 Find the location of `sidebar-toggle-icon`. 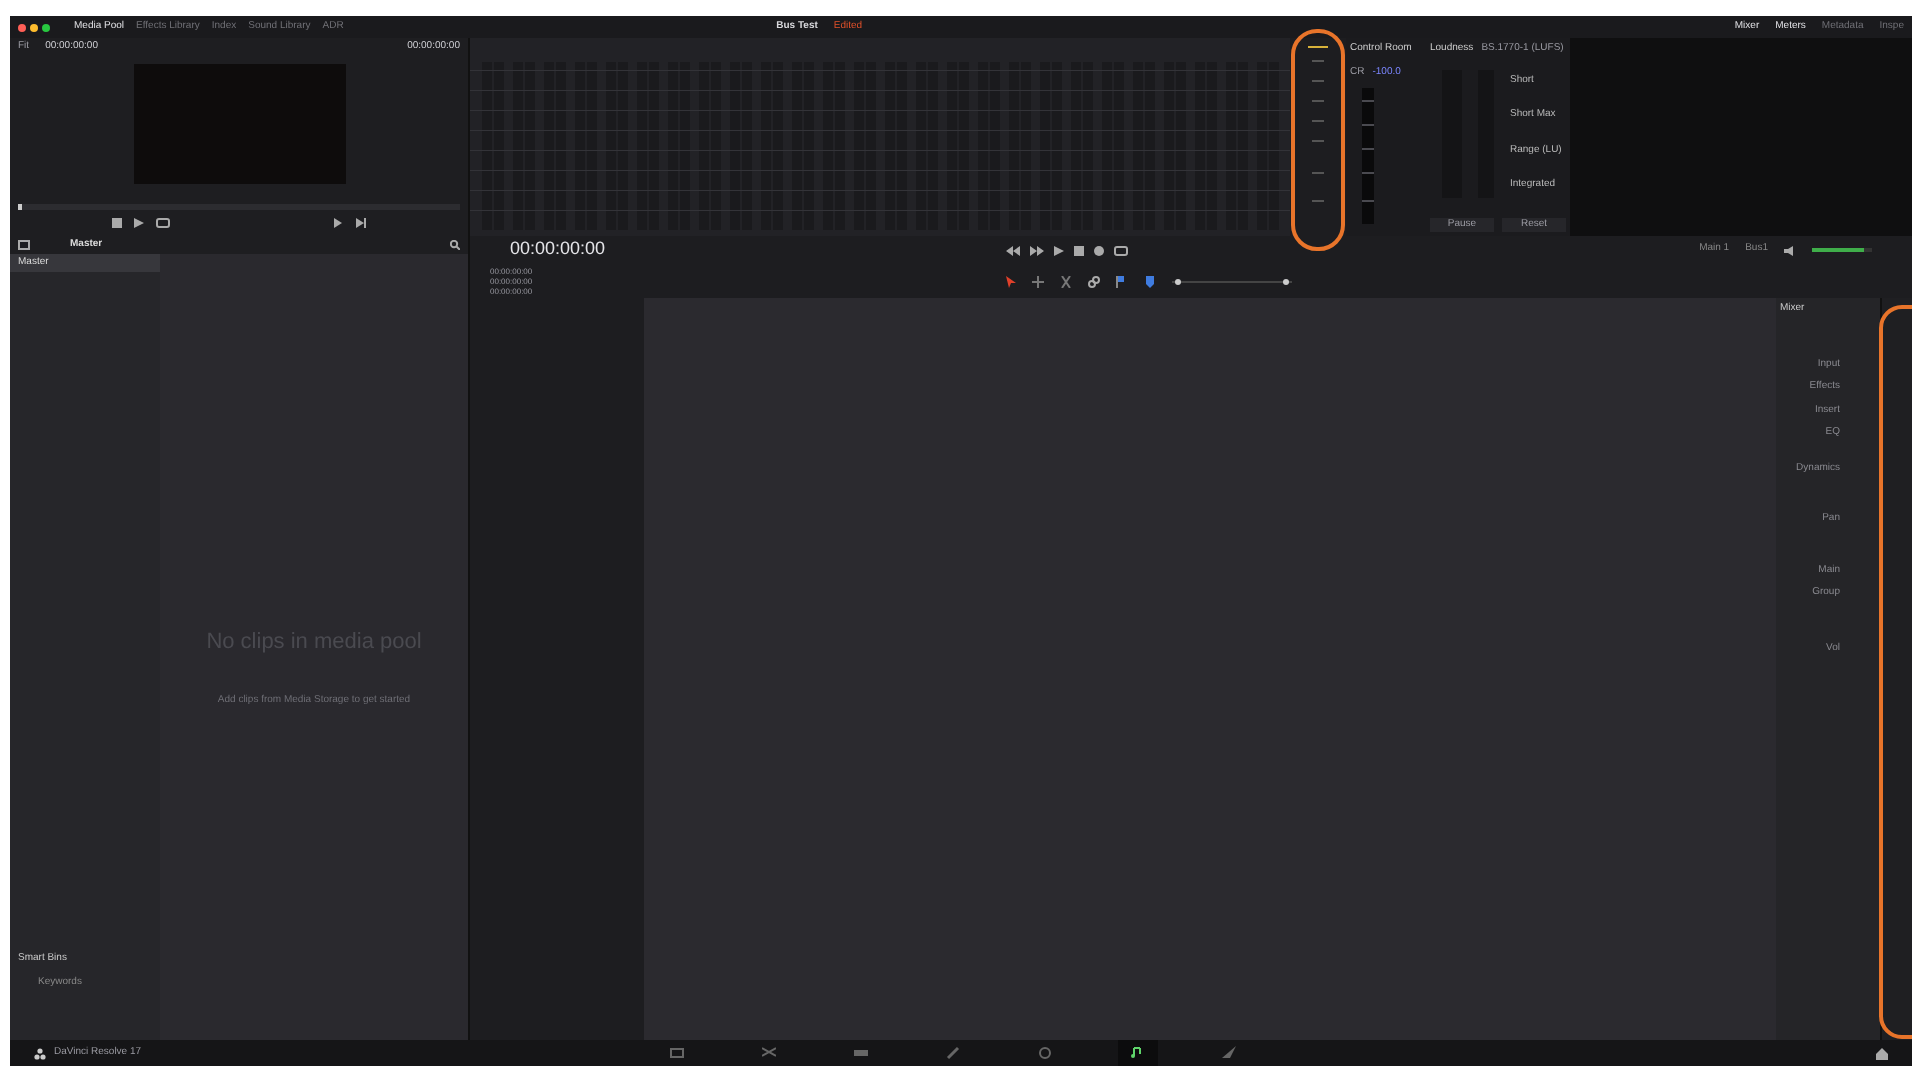

sidebar-toggle-icon is located at coordinates (24, 245).